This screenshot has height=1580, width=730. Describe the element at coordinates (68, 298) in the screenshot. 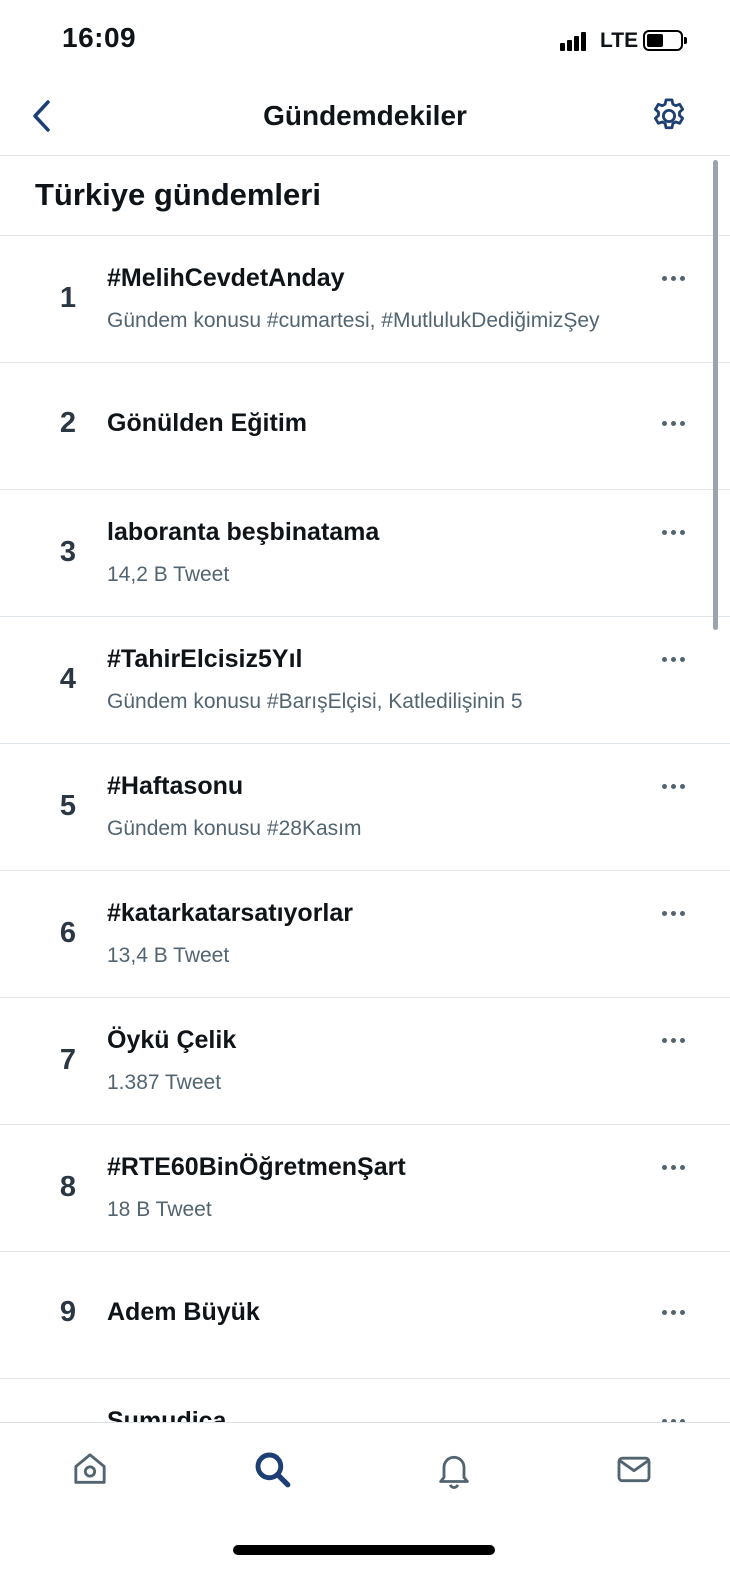

I see `trend-rank: 1` at that location.